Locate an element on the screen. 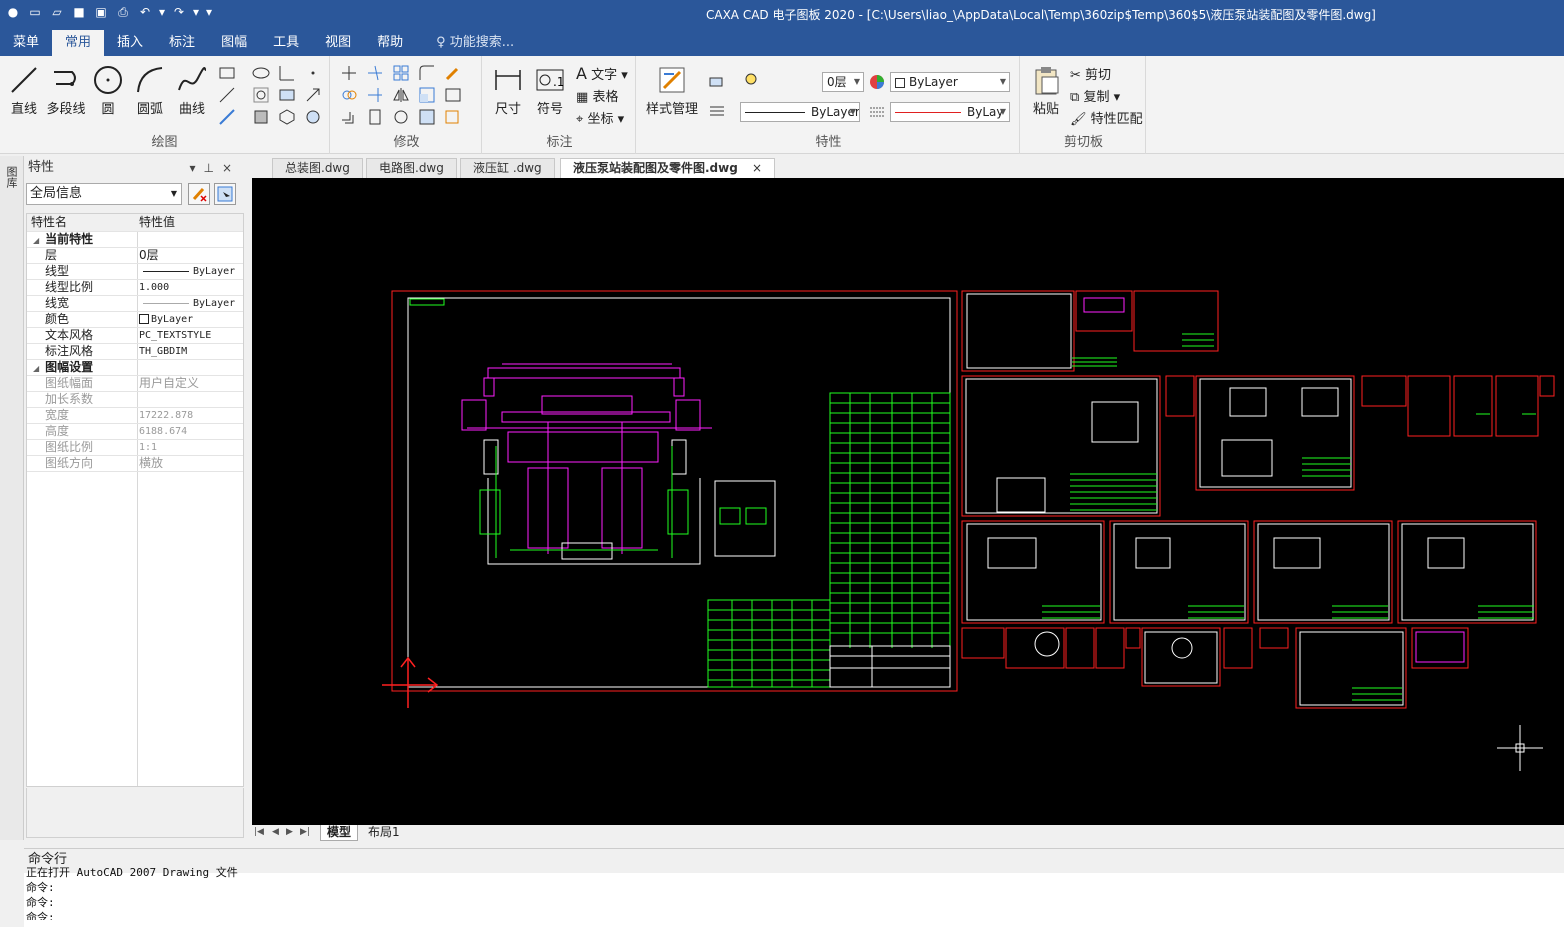 The image size is (1564, 927). cloud-icon is located at coordinates (313, 117).